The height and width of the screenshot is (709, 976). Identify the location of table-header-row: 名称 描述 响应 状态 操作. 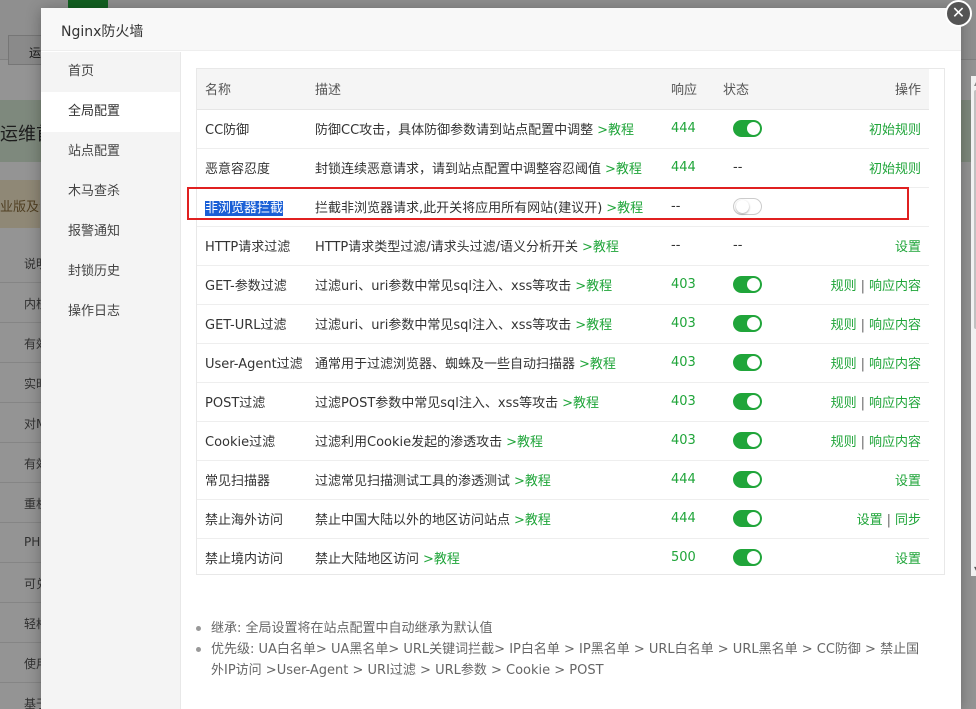
(563, 89).